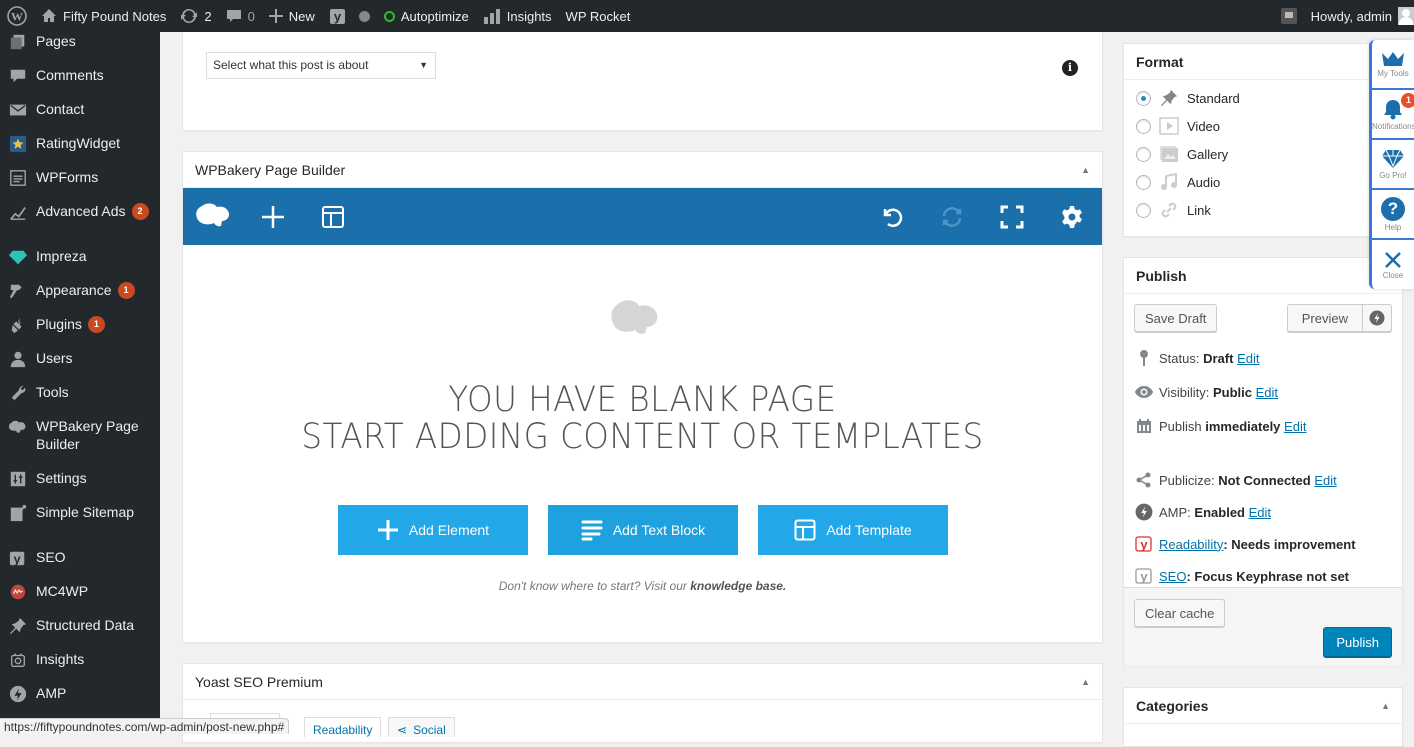  What do you see at coordinates (337, 16) in the screenshot?
I see `yoast-icon: y` at bounding box center [337, 16].